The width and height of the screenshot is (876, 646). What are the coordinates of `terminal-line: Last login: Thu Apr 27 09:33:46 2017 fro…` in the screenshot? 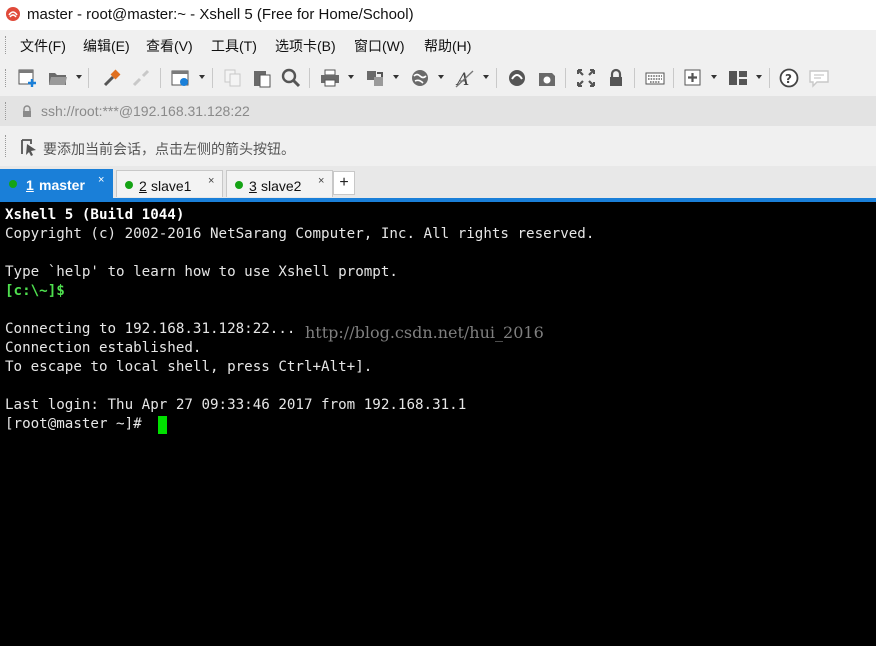 It's located at (236, 405).